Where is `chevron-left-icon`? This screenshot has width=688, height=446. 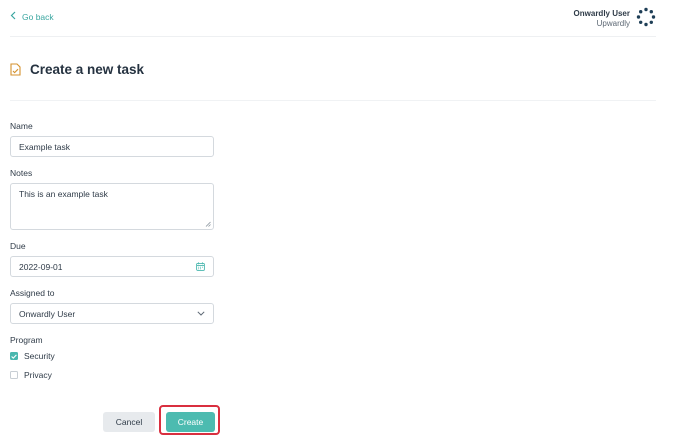 chevron-left-icon is located at coordinates (13, 16).